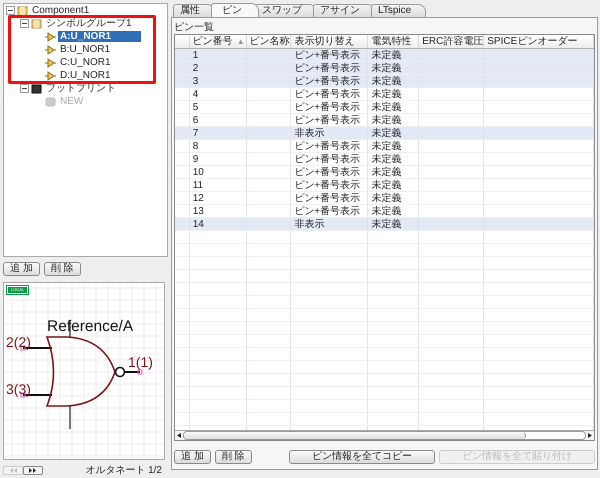 This screenshot has height=478, width=600. What do you see at coordinates (85, 75) in the screenshot?
I see `tree-item: D:U_NOR1` at bounding box center [85, 75].